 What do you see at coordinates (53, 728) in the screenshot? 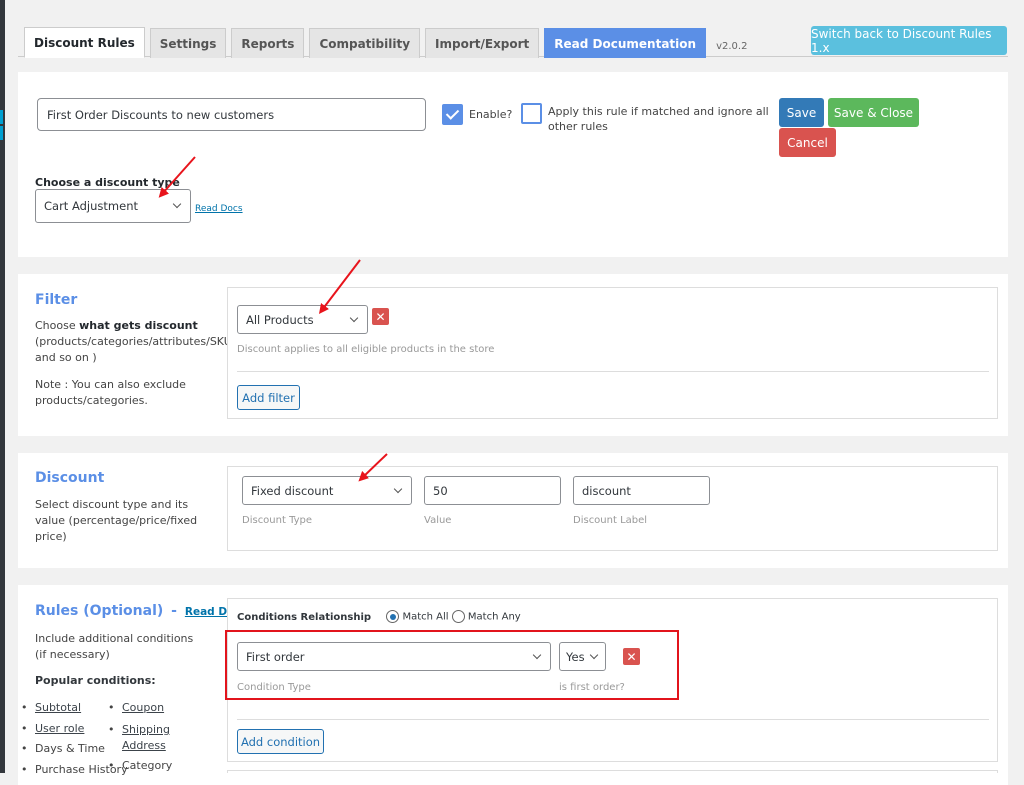
I see `condition-link-user-role: User role` at bounding box center [53, 728].